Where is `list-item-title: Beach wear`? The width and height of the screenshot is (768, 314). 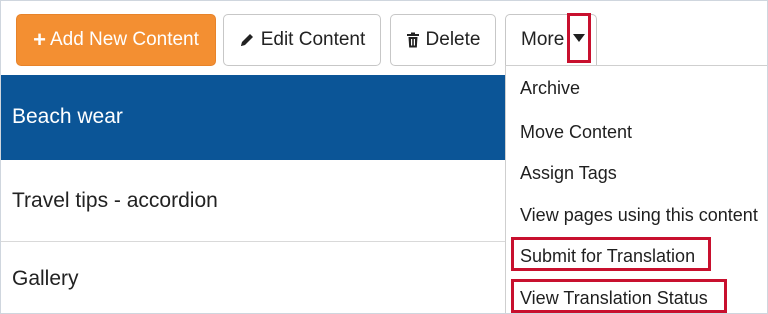
list-item-title: Beach wear is located at coordinates (67, 116).